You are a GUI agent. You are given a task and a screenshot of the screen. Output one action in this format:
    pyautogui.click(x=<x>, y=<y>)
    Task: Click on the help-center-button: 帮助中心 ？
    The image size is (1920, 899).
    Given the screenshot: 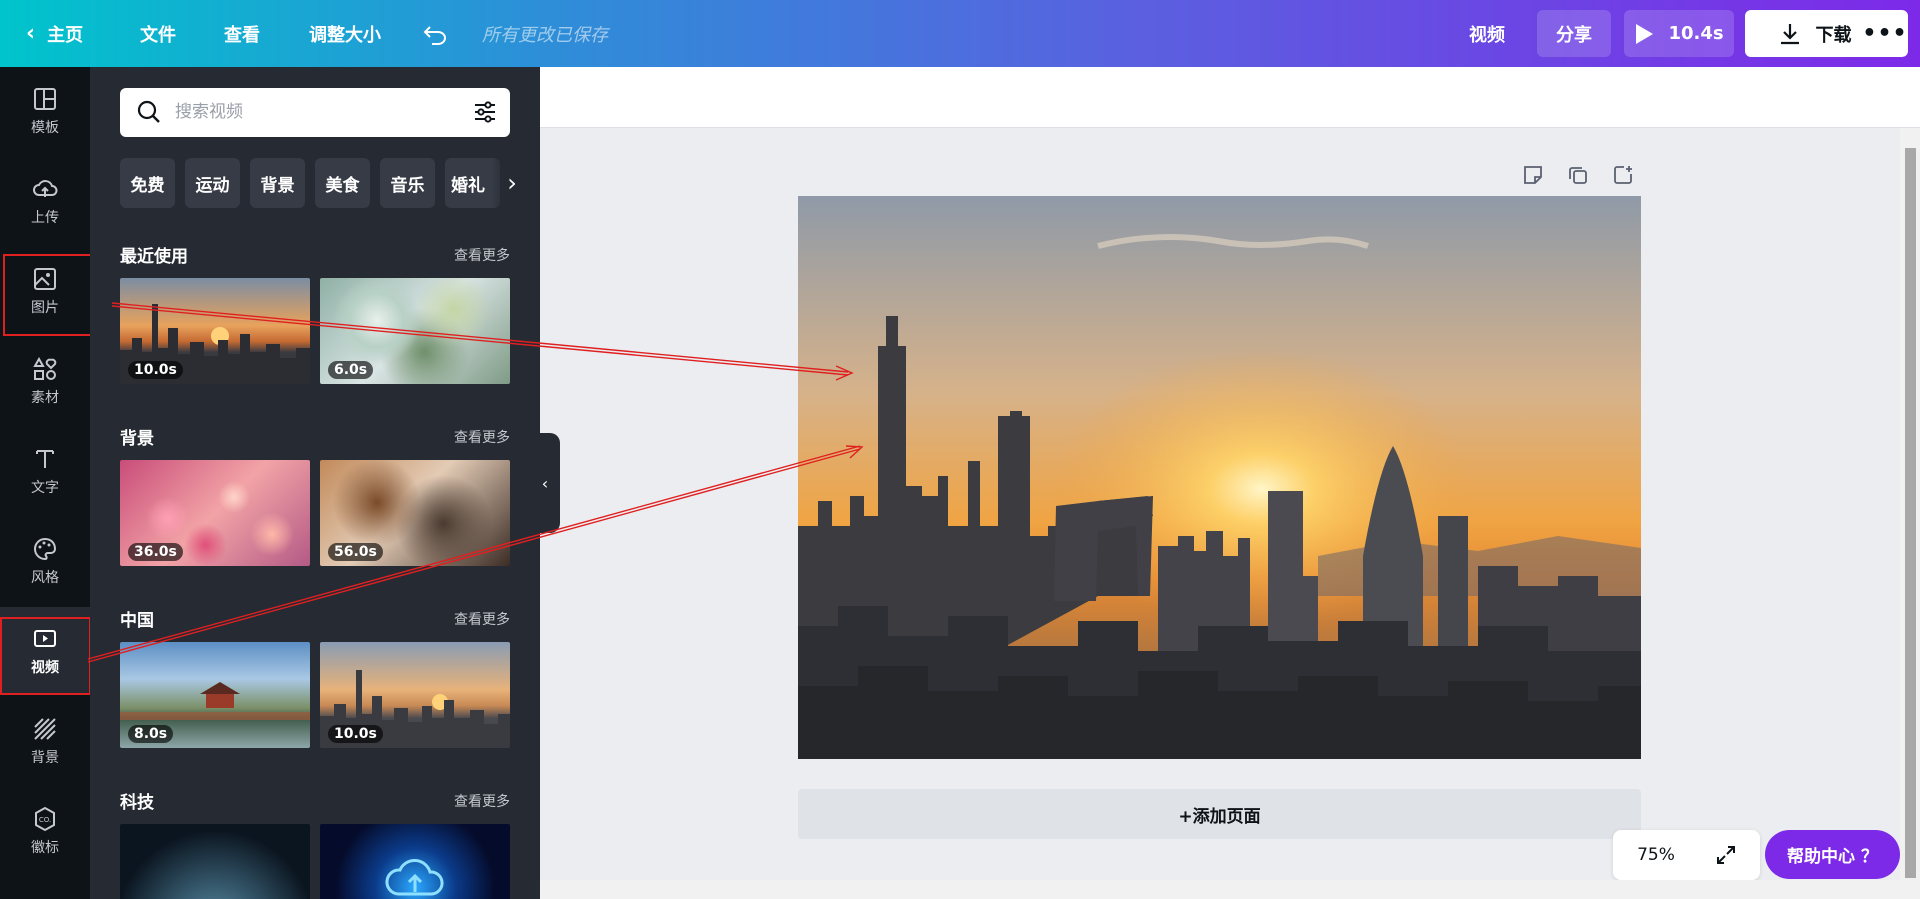 What is the action you would take?
    pyautogui.click(x=1832, y=854)
    